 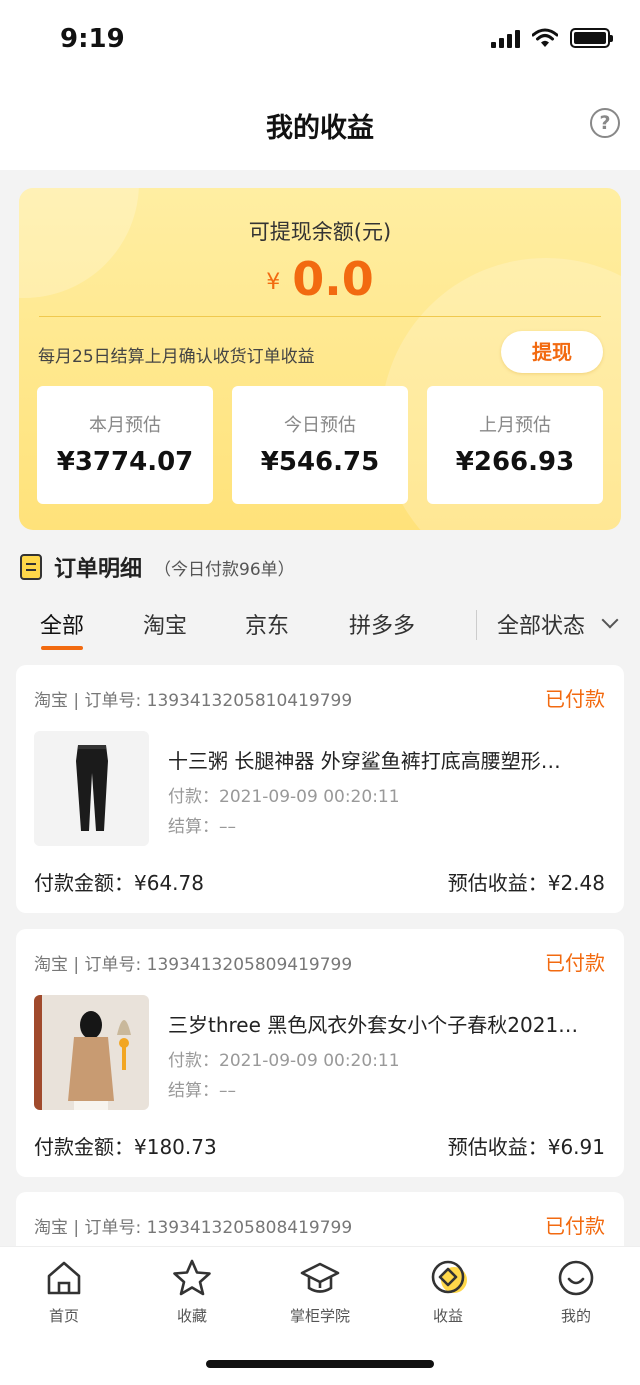 What do you see at coordinates (545, 37) in the screenshot?
I see `wifi-icon` at bounding box center [545, 37].